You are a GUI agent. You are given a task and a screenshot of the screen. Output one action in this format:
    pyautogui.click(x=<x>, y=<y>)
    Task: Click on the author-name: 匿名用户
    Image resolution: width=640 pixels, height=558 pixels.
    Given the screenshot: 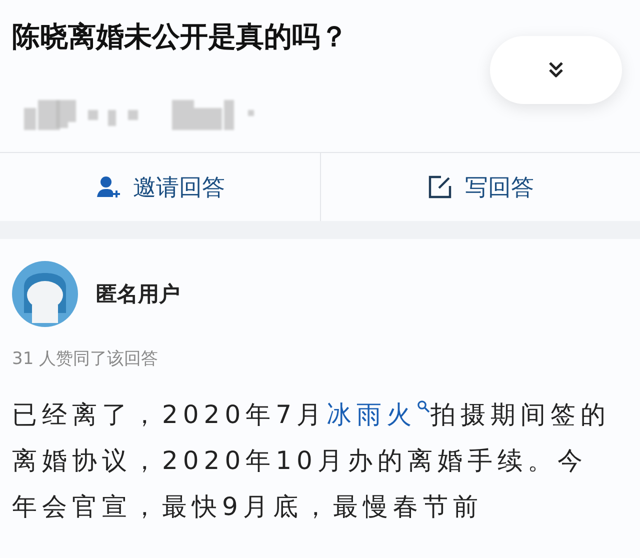 What is the action you would take?
    pyautogui.click(x=138, y=294)
    